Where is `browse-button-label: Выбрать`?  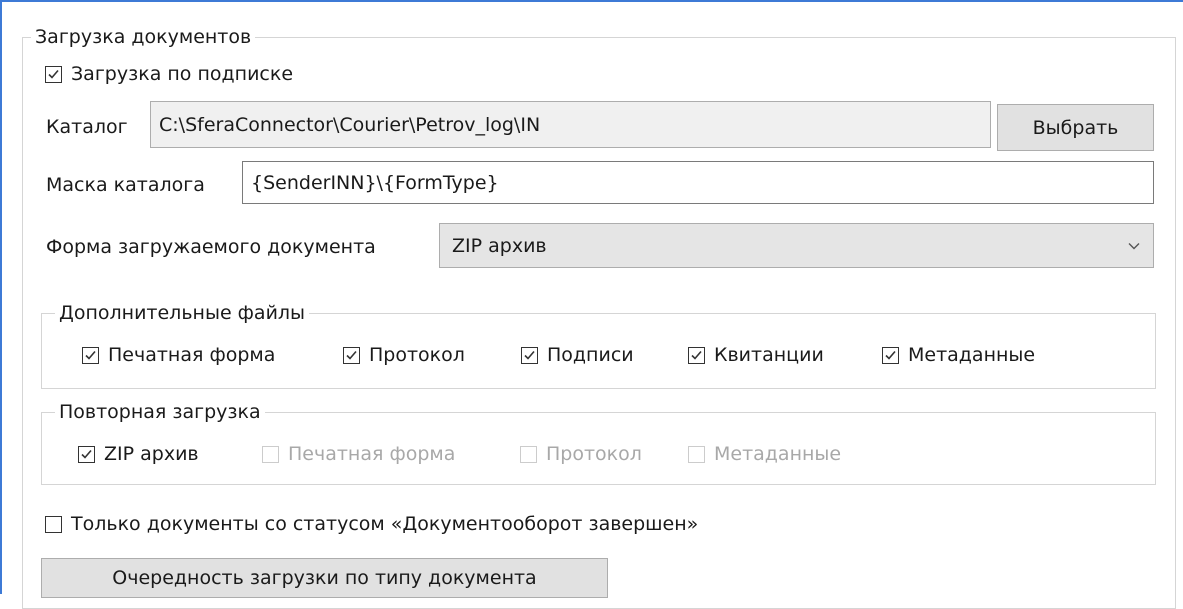 browse-button-label: Выбрать is located at coordinates (1075, 127).